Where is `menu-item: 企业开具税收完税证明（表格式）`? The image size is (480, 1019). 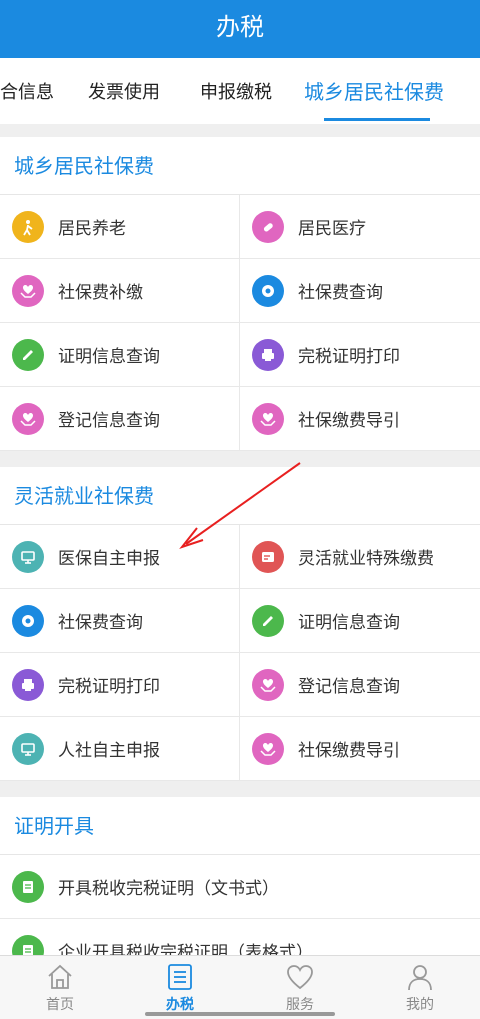
menu-item: 企业开具税收完税证明（表格式） is located at coordinates (240, 937).